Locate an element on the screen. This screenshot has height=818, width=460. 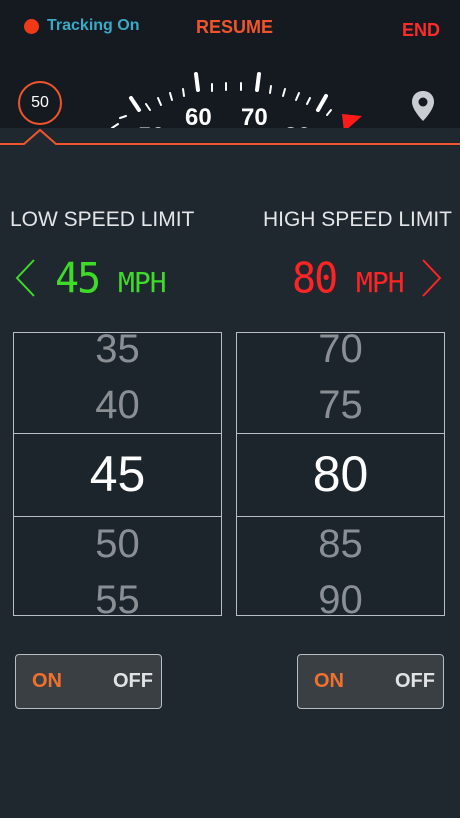
low-limit-unit: MPH is located at coordinates (142, 282).